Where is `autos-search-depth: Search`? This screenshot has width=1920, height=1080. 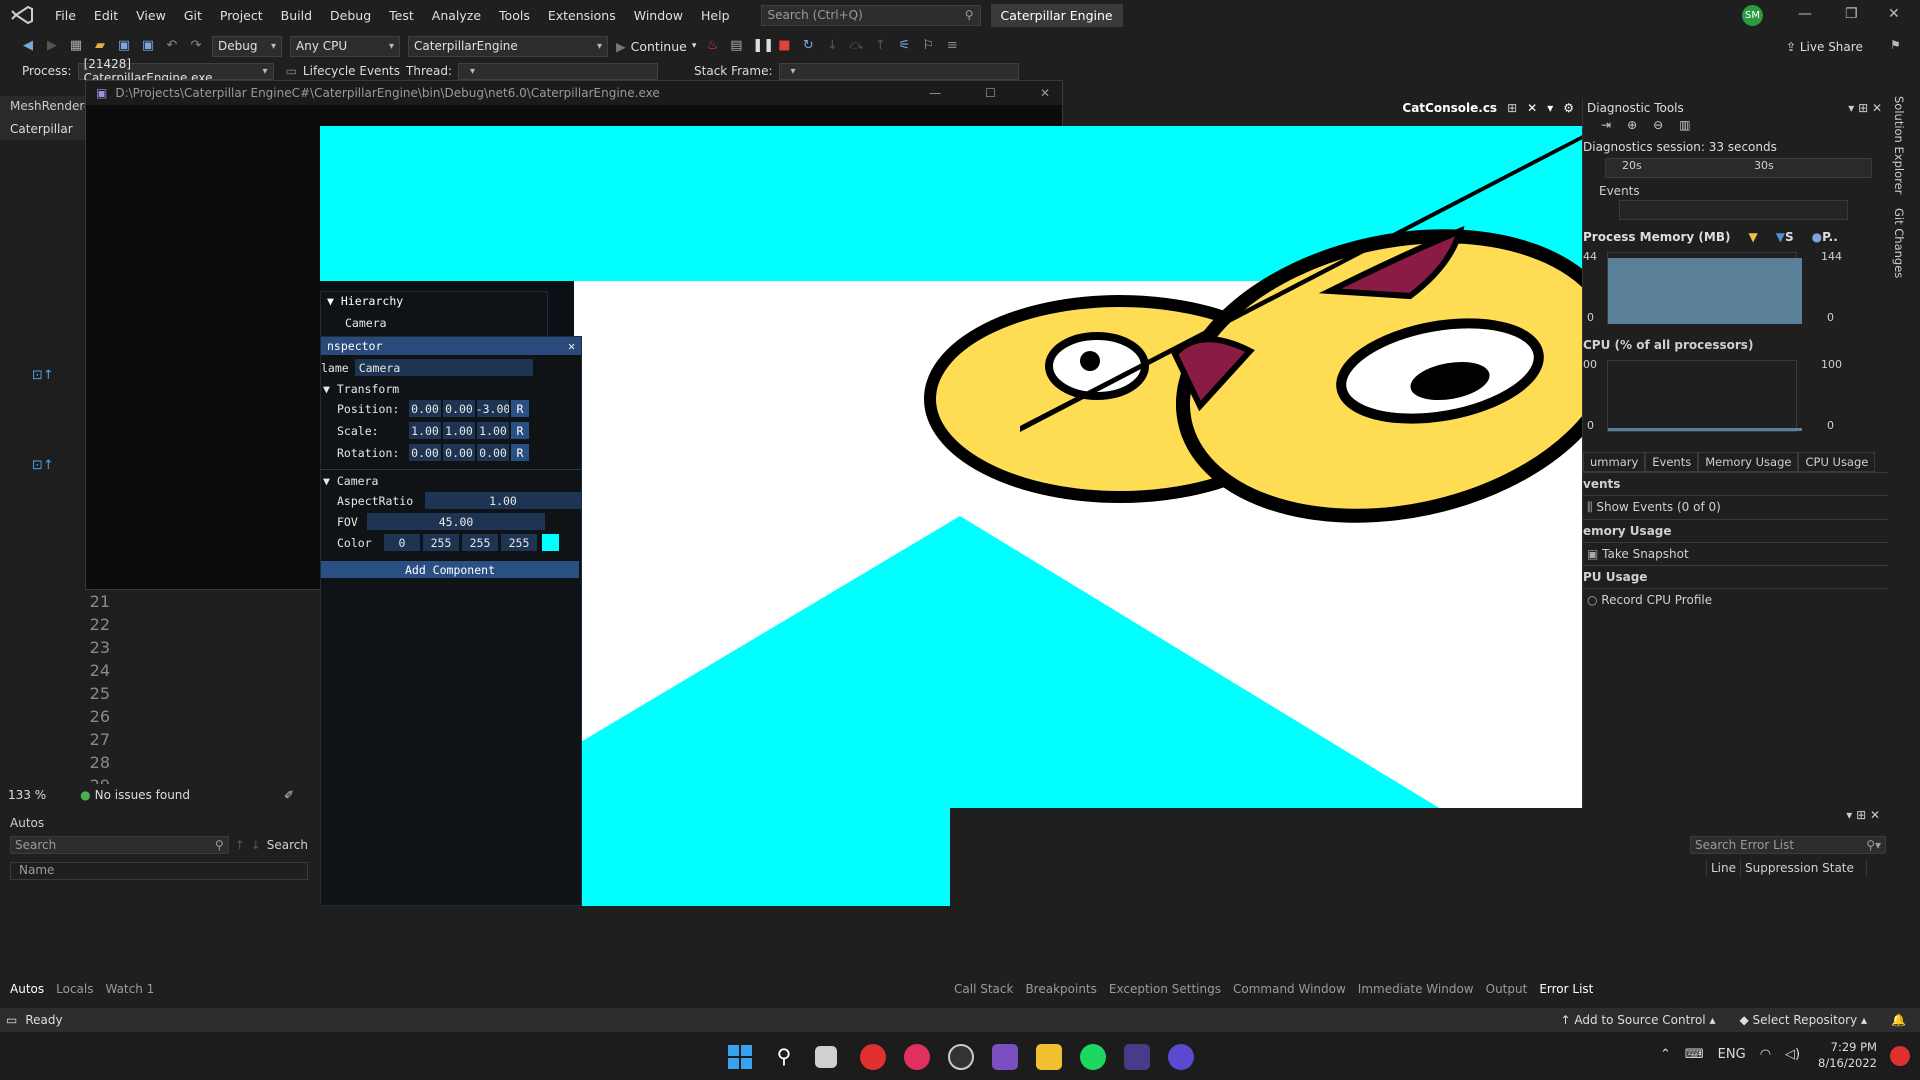
autos-search-depth: Search is located at coordinates (287, 845).